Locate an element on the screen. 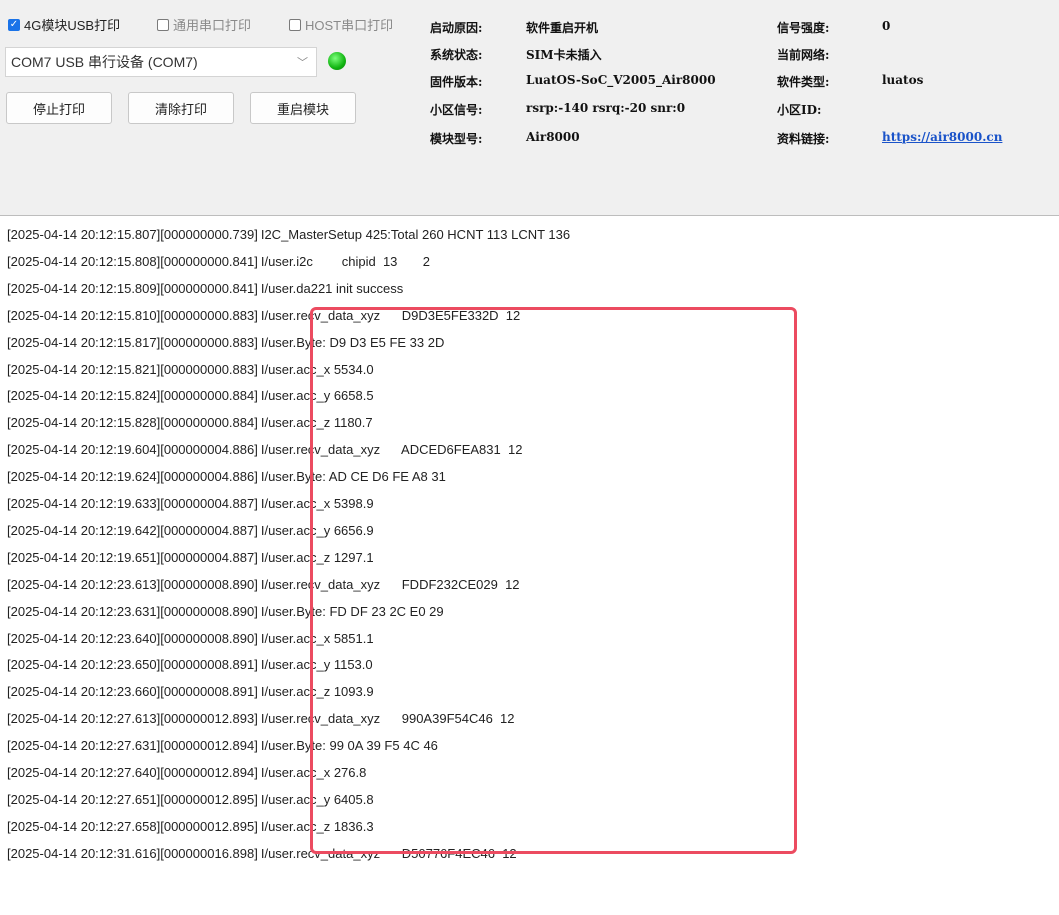 The height and width of the screenshot is (915, 1059). boot-reason-value: 软件重启开机 is located at coordinates (562, 28).